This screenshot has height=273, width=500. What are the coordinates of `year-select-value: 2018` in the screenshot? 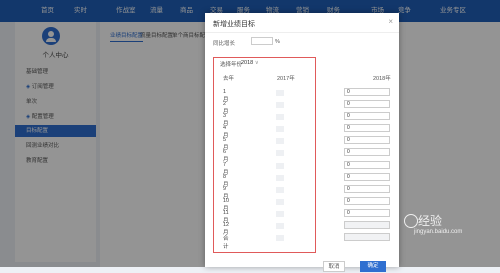 It's located at (247, 63).